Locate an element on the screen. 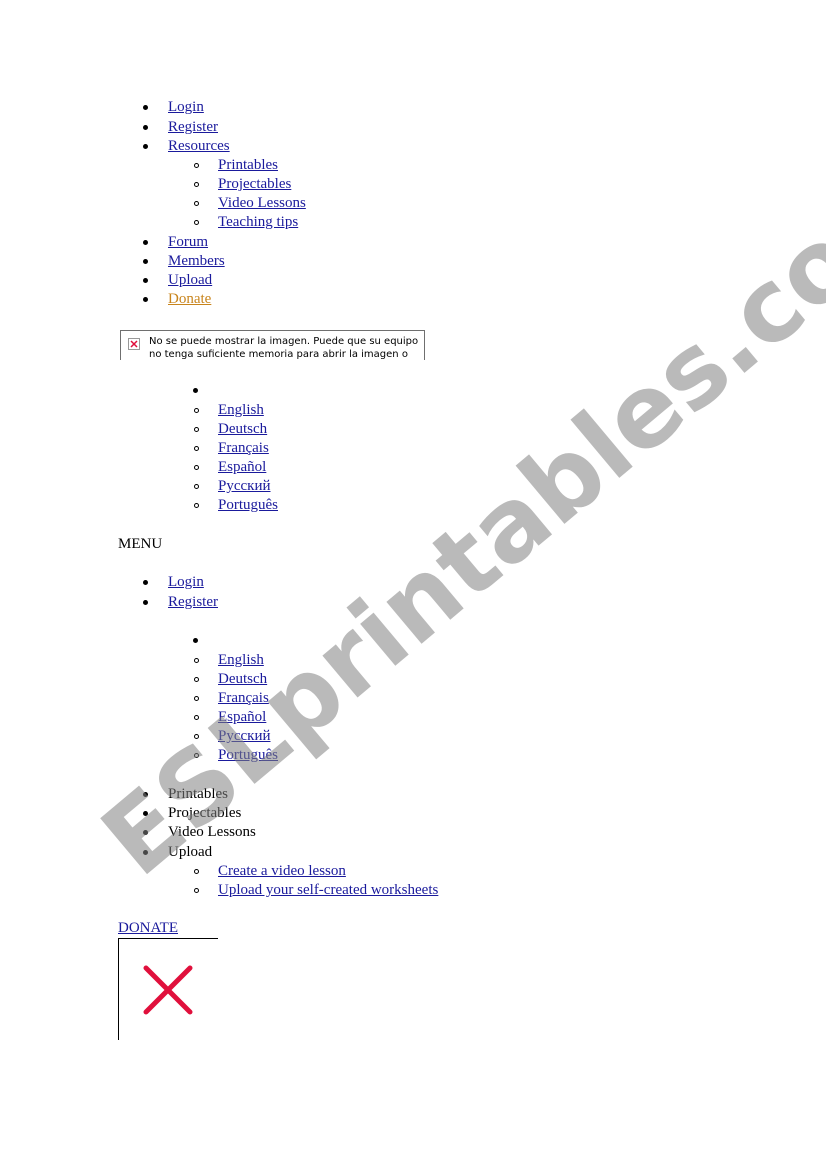  broken-image-x-icon is located at coordinates (168, 990).